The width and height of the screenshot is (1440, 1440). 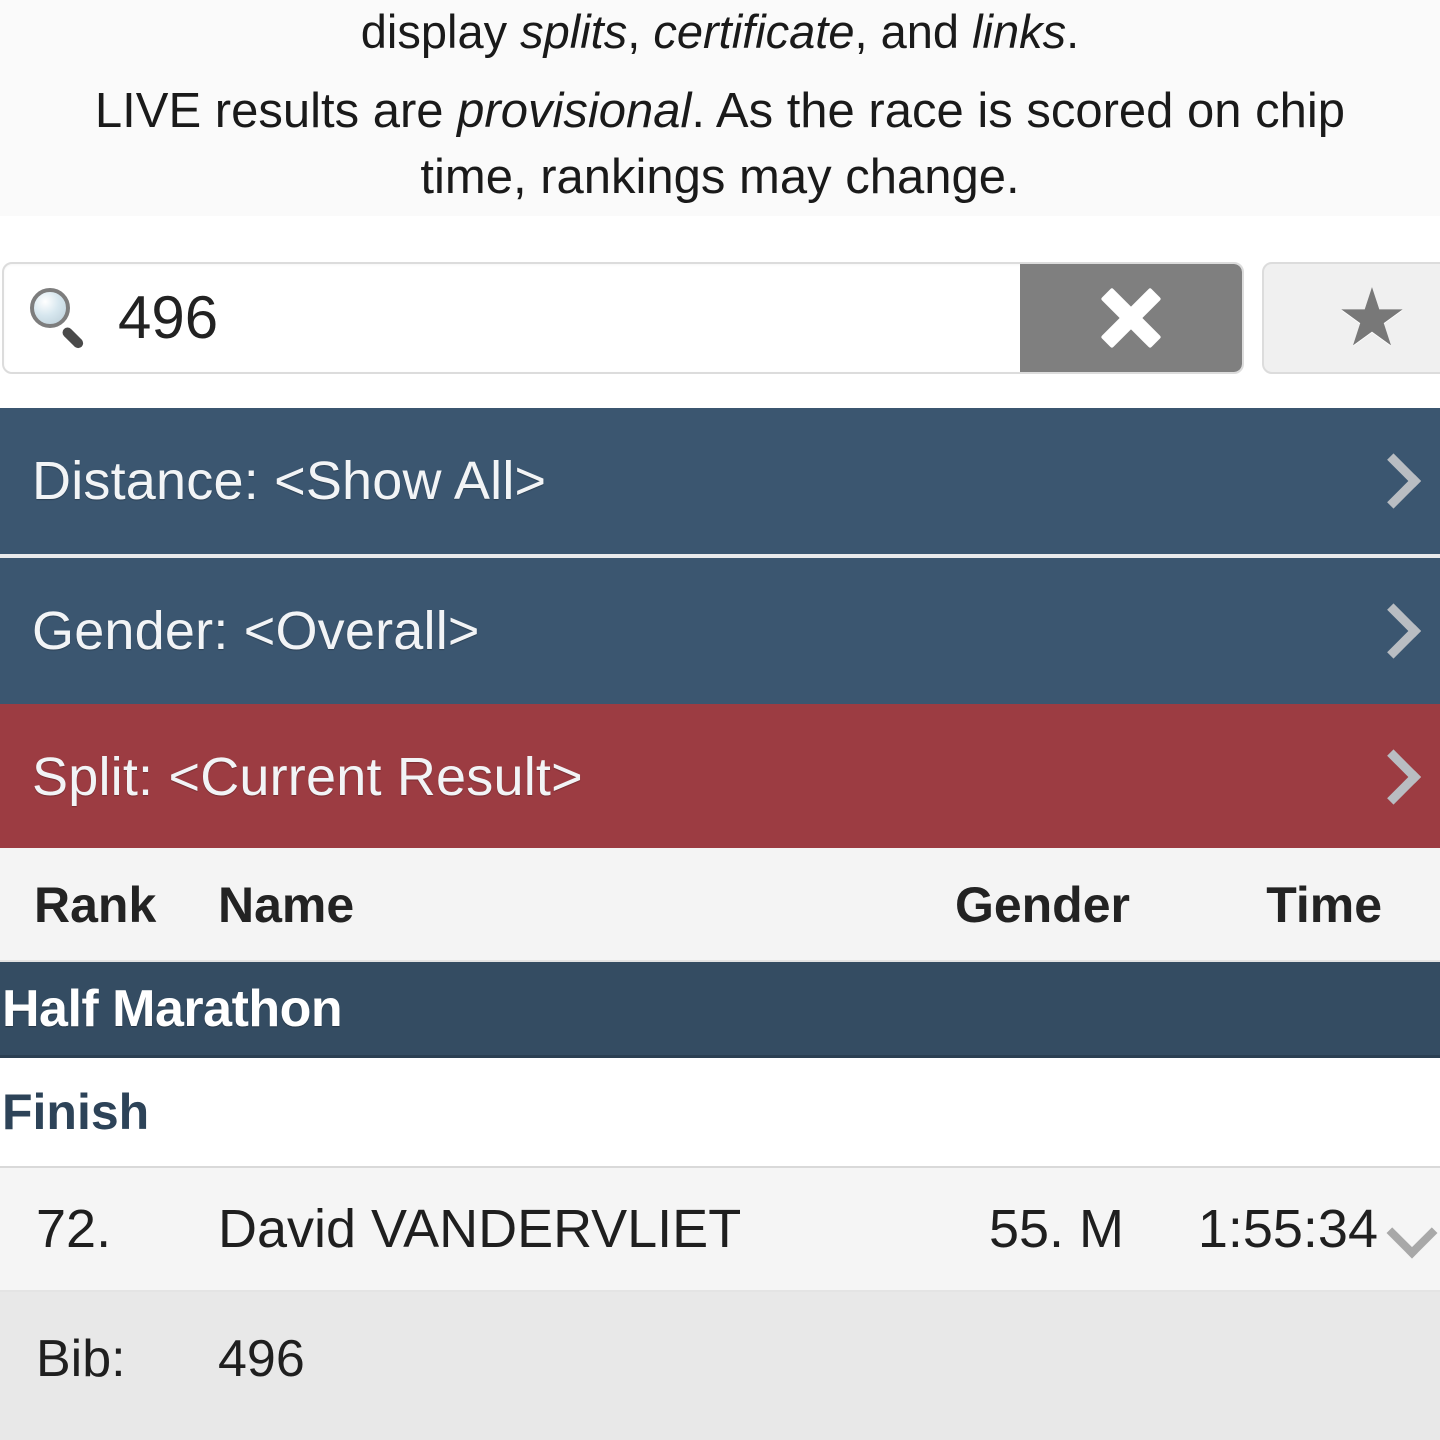 What do you see at coordinates (574, 31) in the screenshot?
I see `splits-keyword: splits` at bounding box center [574, 31].